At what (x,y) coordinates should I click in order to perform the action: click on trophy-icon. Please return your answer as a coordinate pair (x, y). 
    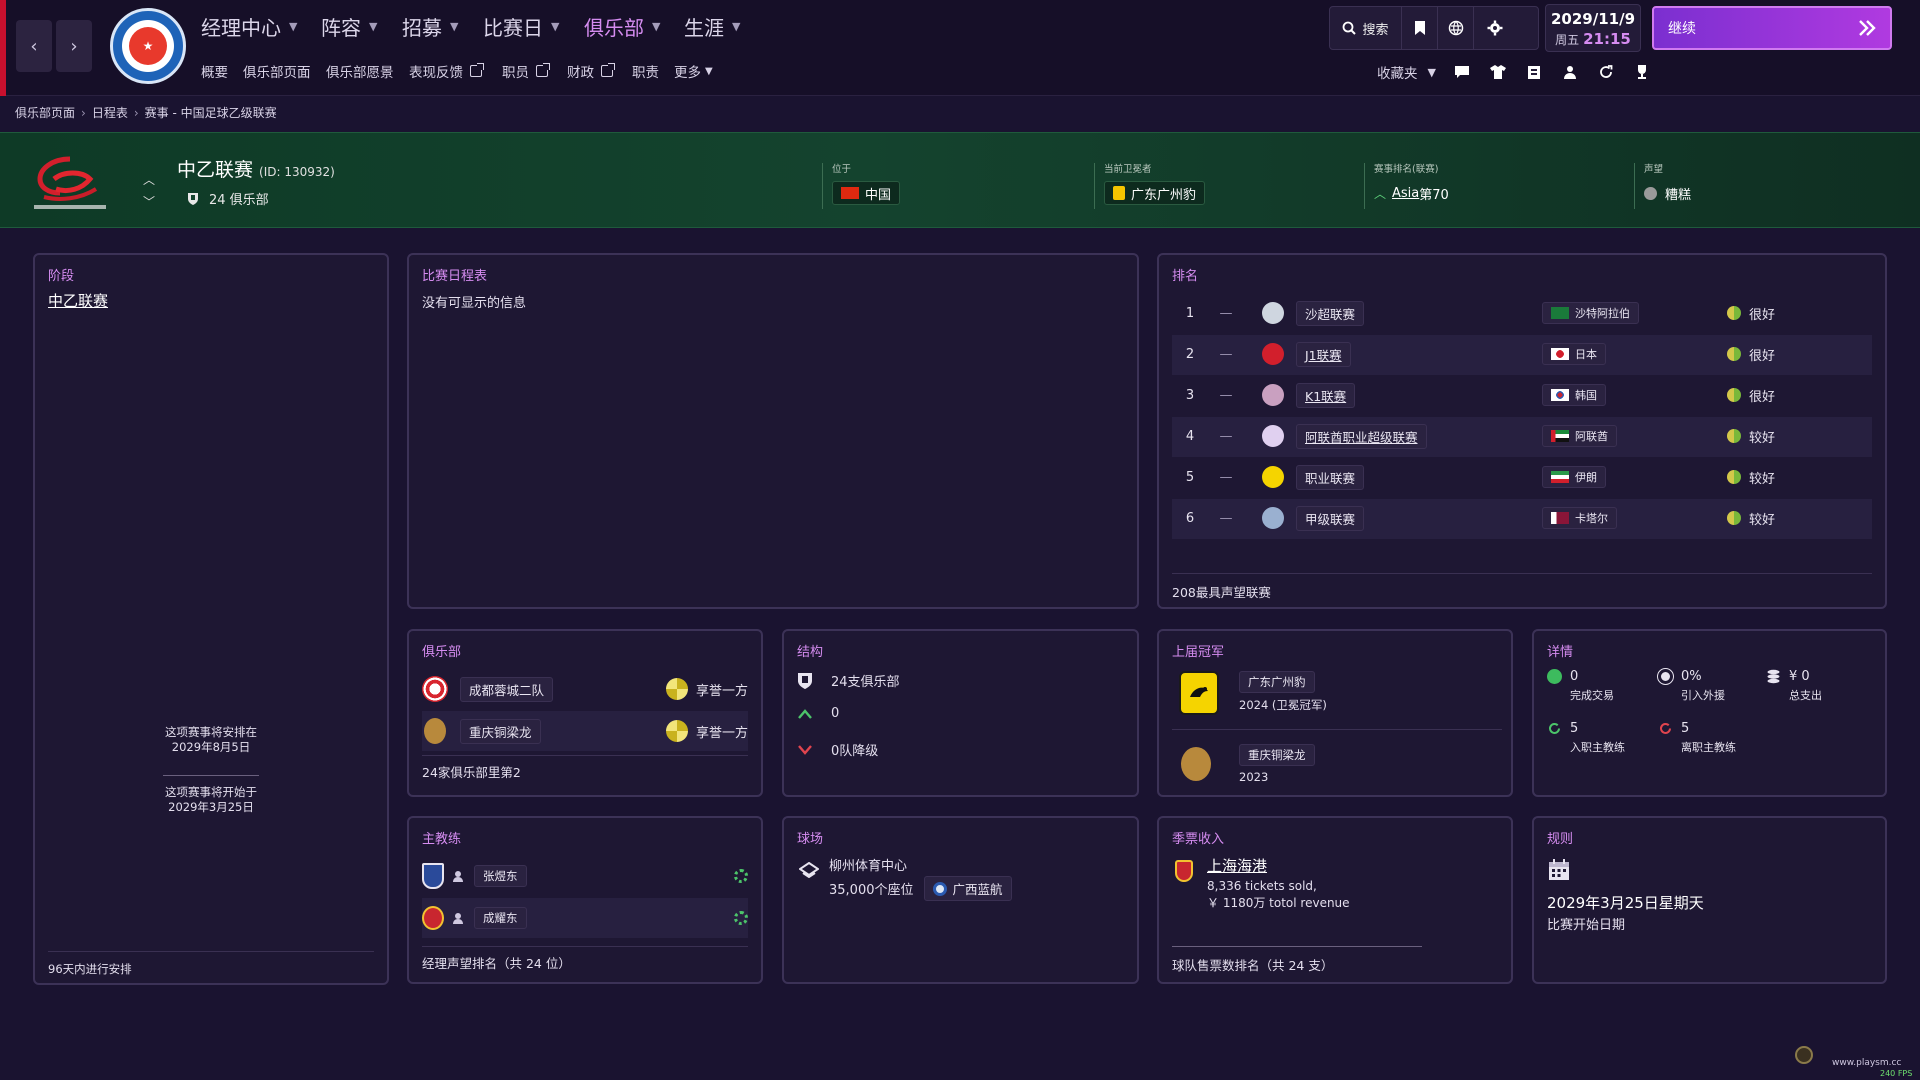
    Looking at the image, I should click on (1642, 72).